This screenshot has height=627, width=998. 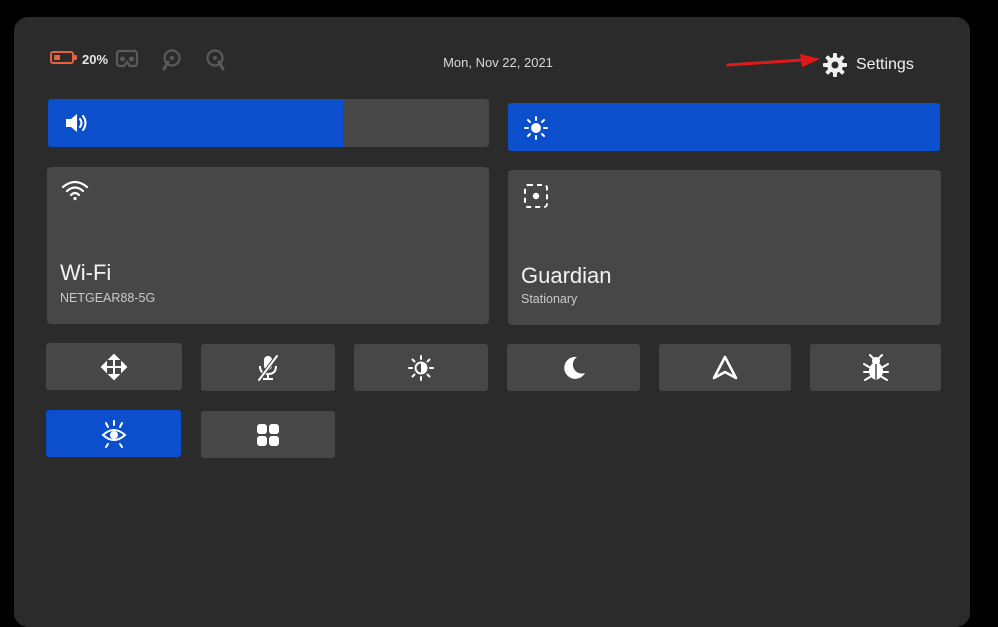 I want to click on passthrough-button, so click(x=113, y=433).